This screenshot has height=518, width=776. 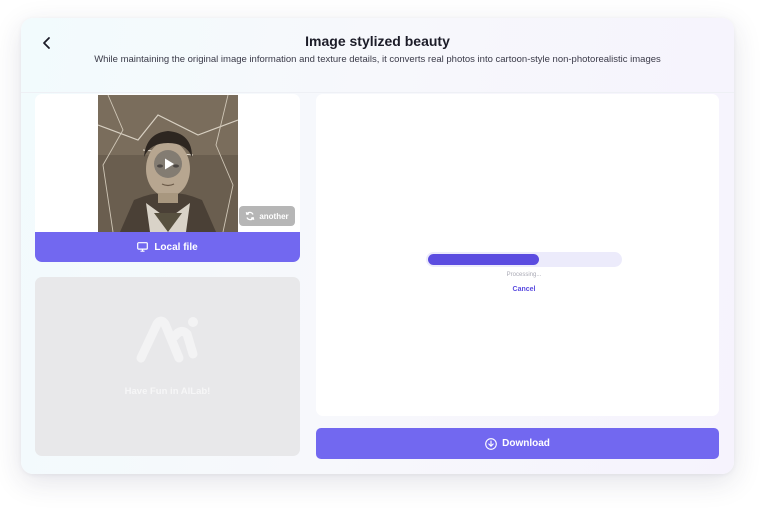 What do you see at coordinates (167, 391) in the screenshot?
I see `placeholder-text: Have Fun in AILab!` at bounding box center [167, 391].